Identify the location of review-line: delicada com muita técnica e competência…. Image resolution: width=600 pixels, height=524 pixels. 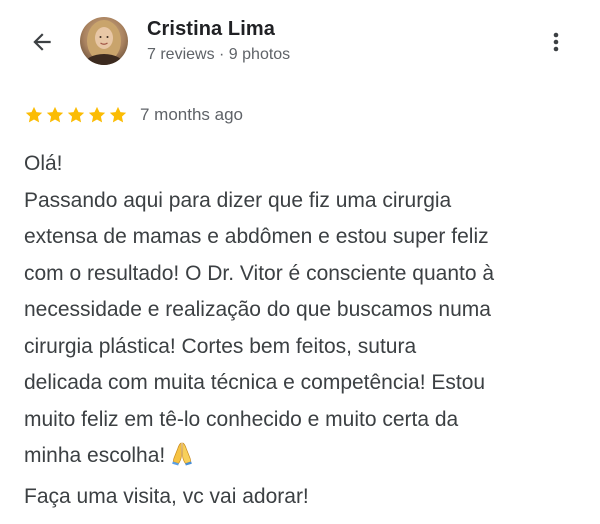
(255, 382).